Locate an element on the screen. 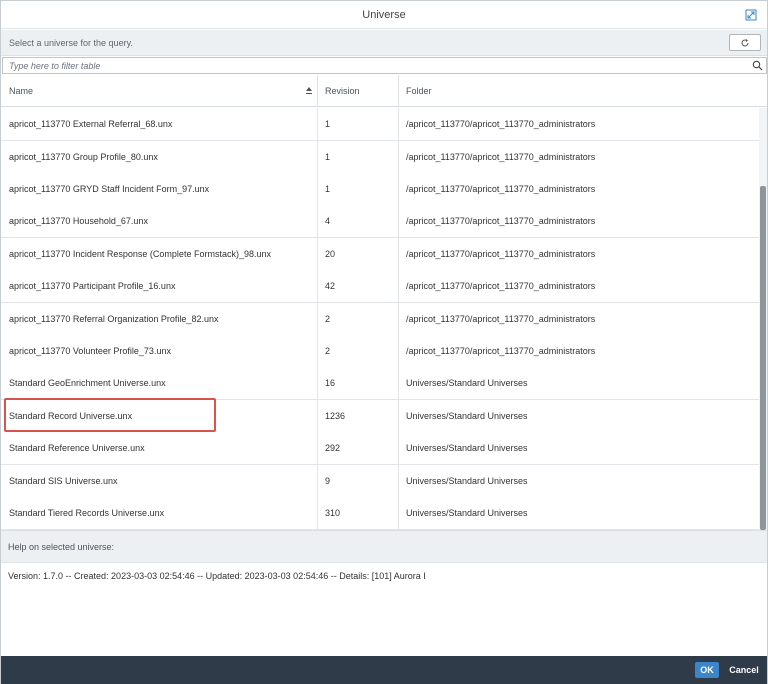 The width and height of the screenshot is (768, 684). title-bar: Universe is located at coordinates (384, 15).